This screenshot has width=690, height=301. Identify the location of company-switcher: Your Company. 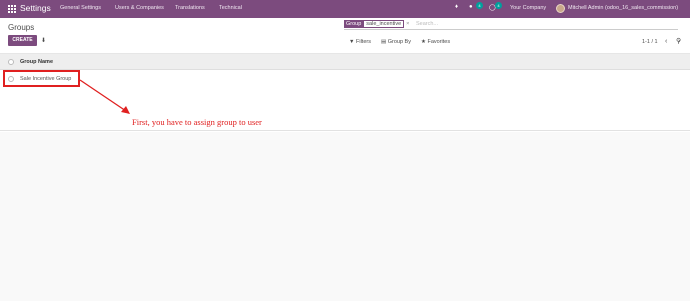
(528, 8).